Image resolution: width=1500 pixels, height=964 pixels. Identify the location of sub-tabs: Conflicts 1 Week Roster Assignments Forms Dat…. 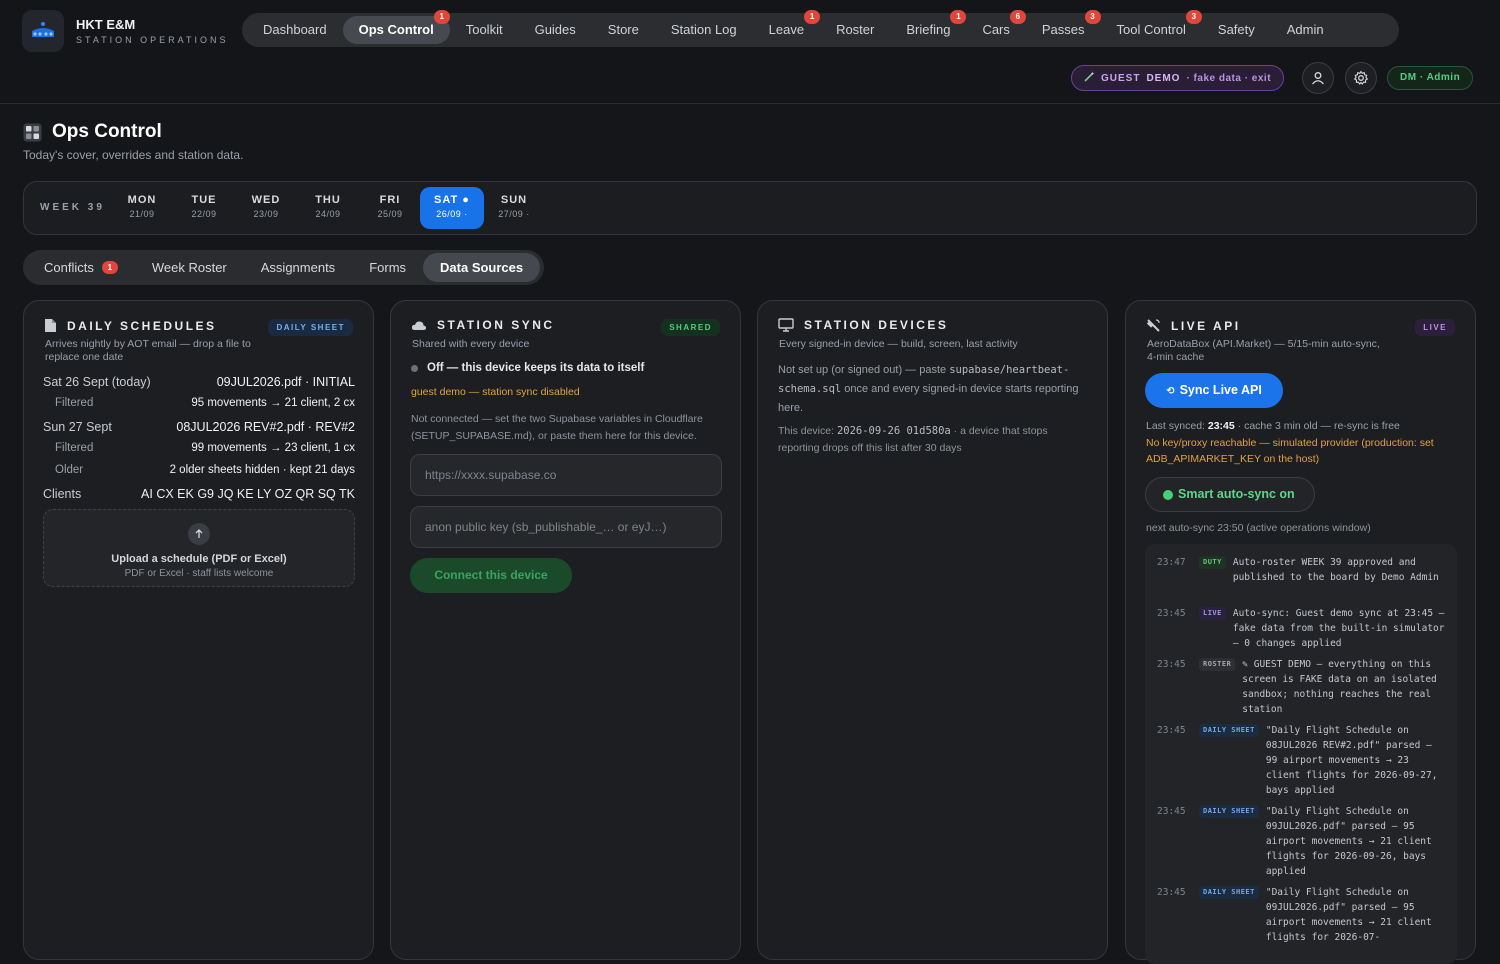
(284, 267).